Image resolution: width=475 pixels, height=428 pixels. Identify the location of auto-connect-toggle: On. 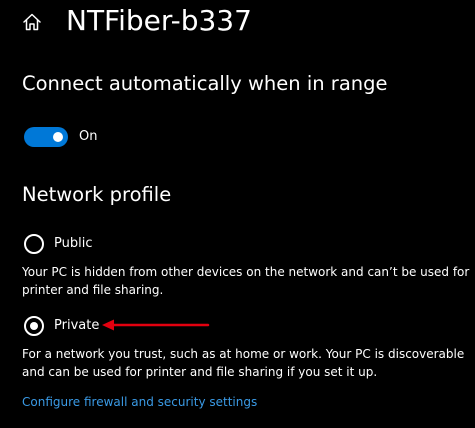
(60, 137).